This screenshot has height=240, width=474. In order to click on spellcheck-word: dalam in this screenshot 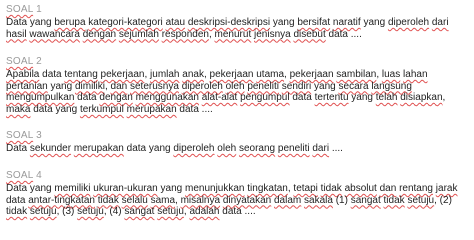, I will do `click(288, 200)`.